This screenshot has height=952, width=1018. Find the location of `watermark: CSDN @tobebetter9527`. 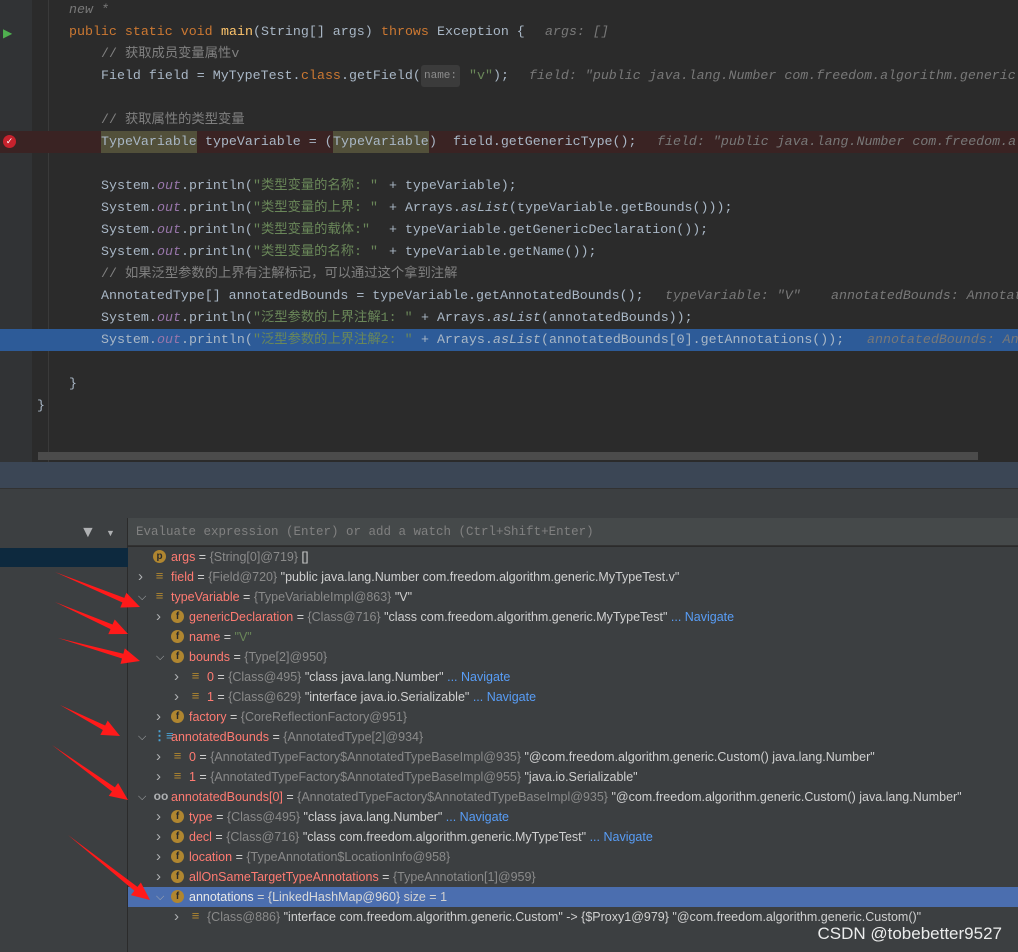

watermark: CSDN @tobebetter9527 is located at coordinates (909, 933).